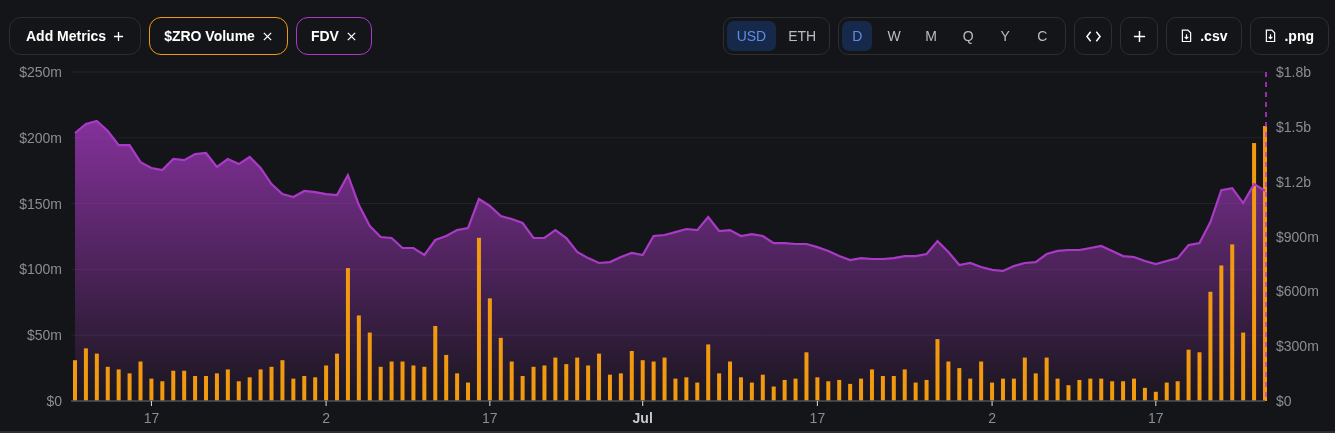 The width and height of the screenshot is (1335, 433). I want to click on axis-label: Jul, so click(642, 418).